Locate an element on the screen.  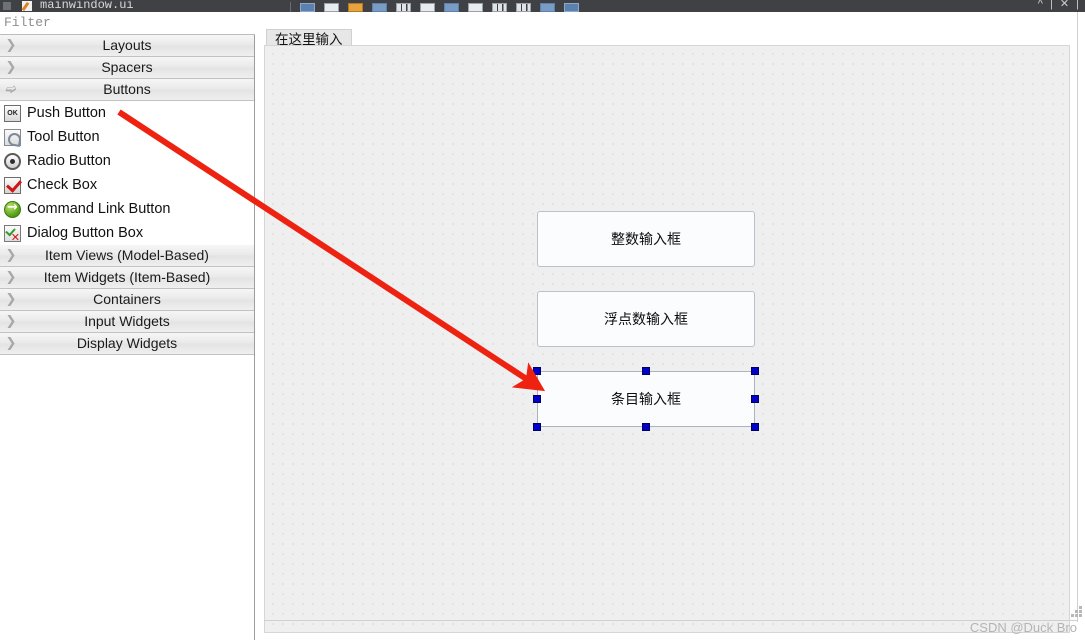
category-label: Layouts is located at coordinates (127, 45).